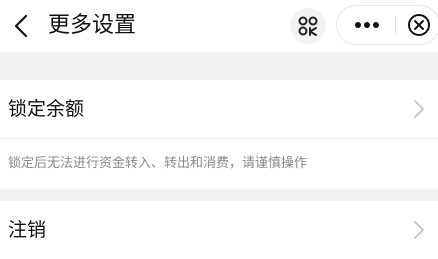 The height and width of the screenshot is (259, 438). I want to click on chevron-left-icon, so click(21, 26).